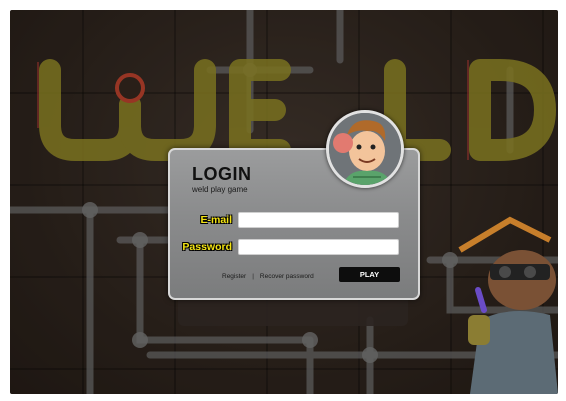  I want to click on smiling-welder-avatar-icon, so click(365, 149).